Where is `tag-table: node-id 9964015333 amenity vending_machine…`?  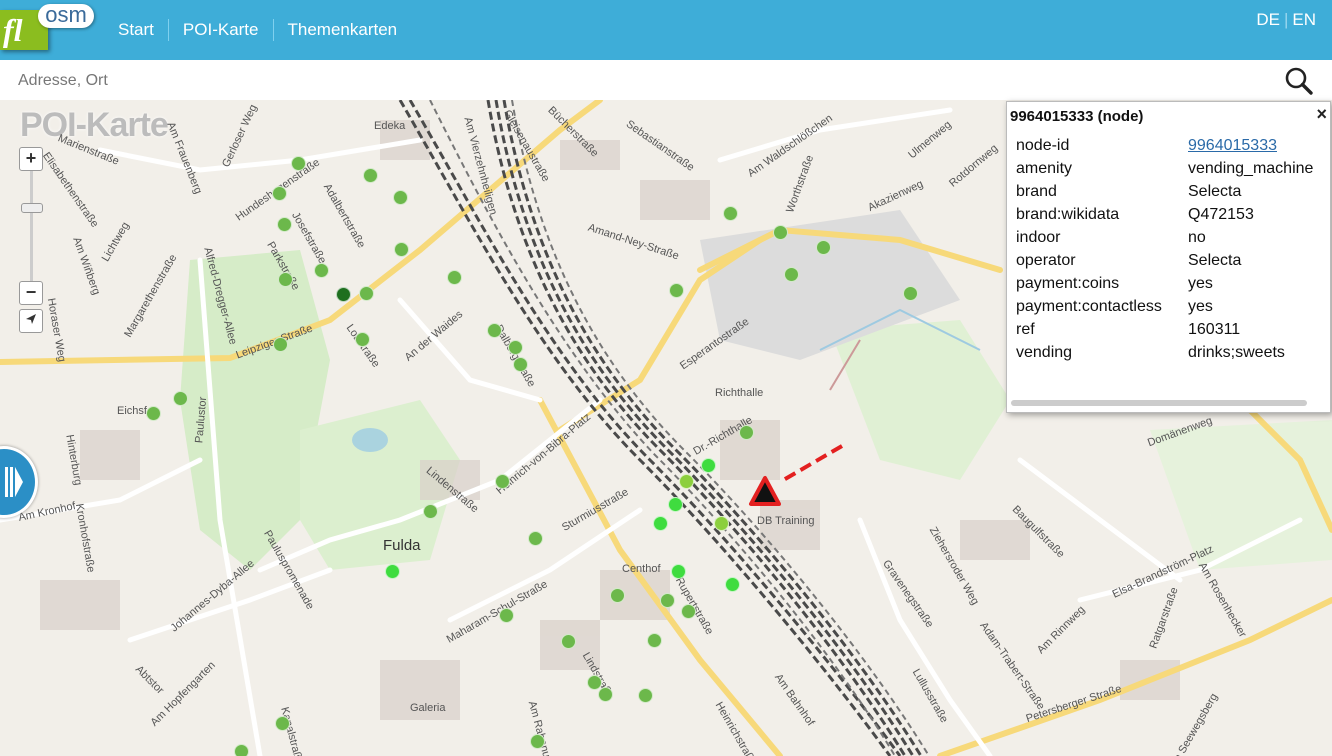
tag-table: node-id 9964015333 amenity vending_machine… is located at coordinates (1164, 249).